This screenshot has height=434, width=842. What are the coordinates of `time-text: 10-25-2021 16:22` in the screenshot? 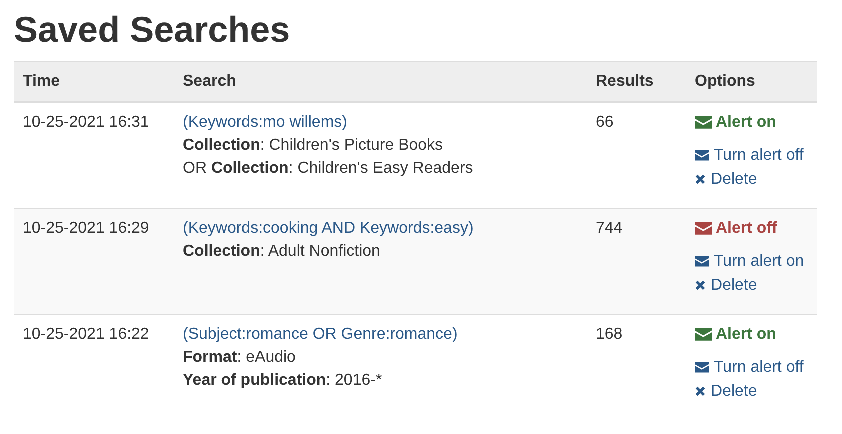 It's located at (86, 334).